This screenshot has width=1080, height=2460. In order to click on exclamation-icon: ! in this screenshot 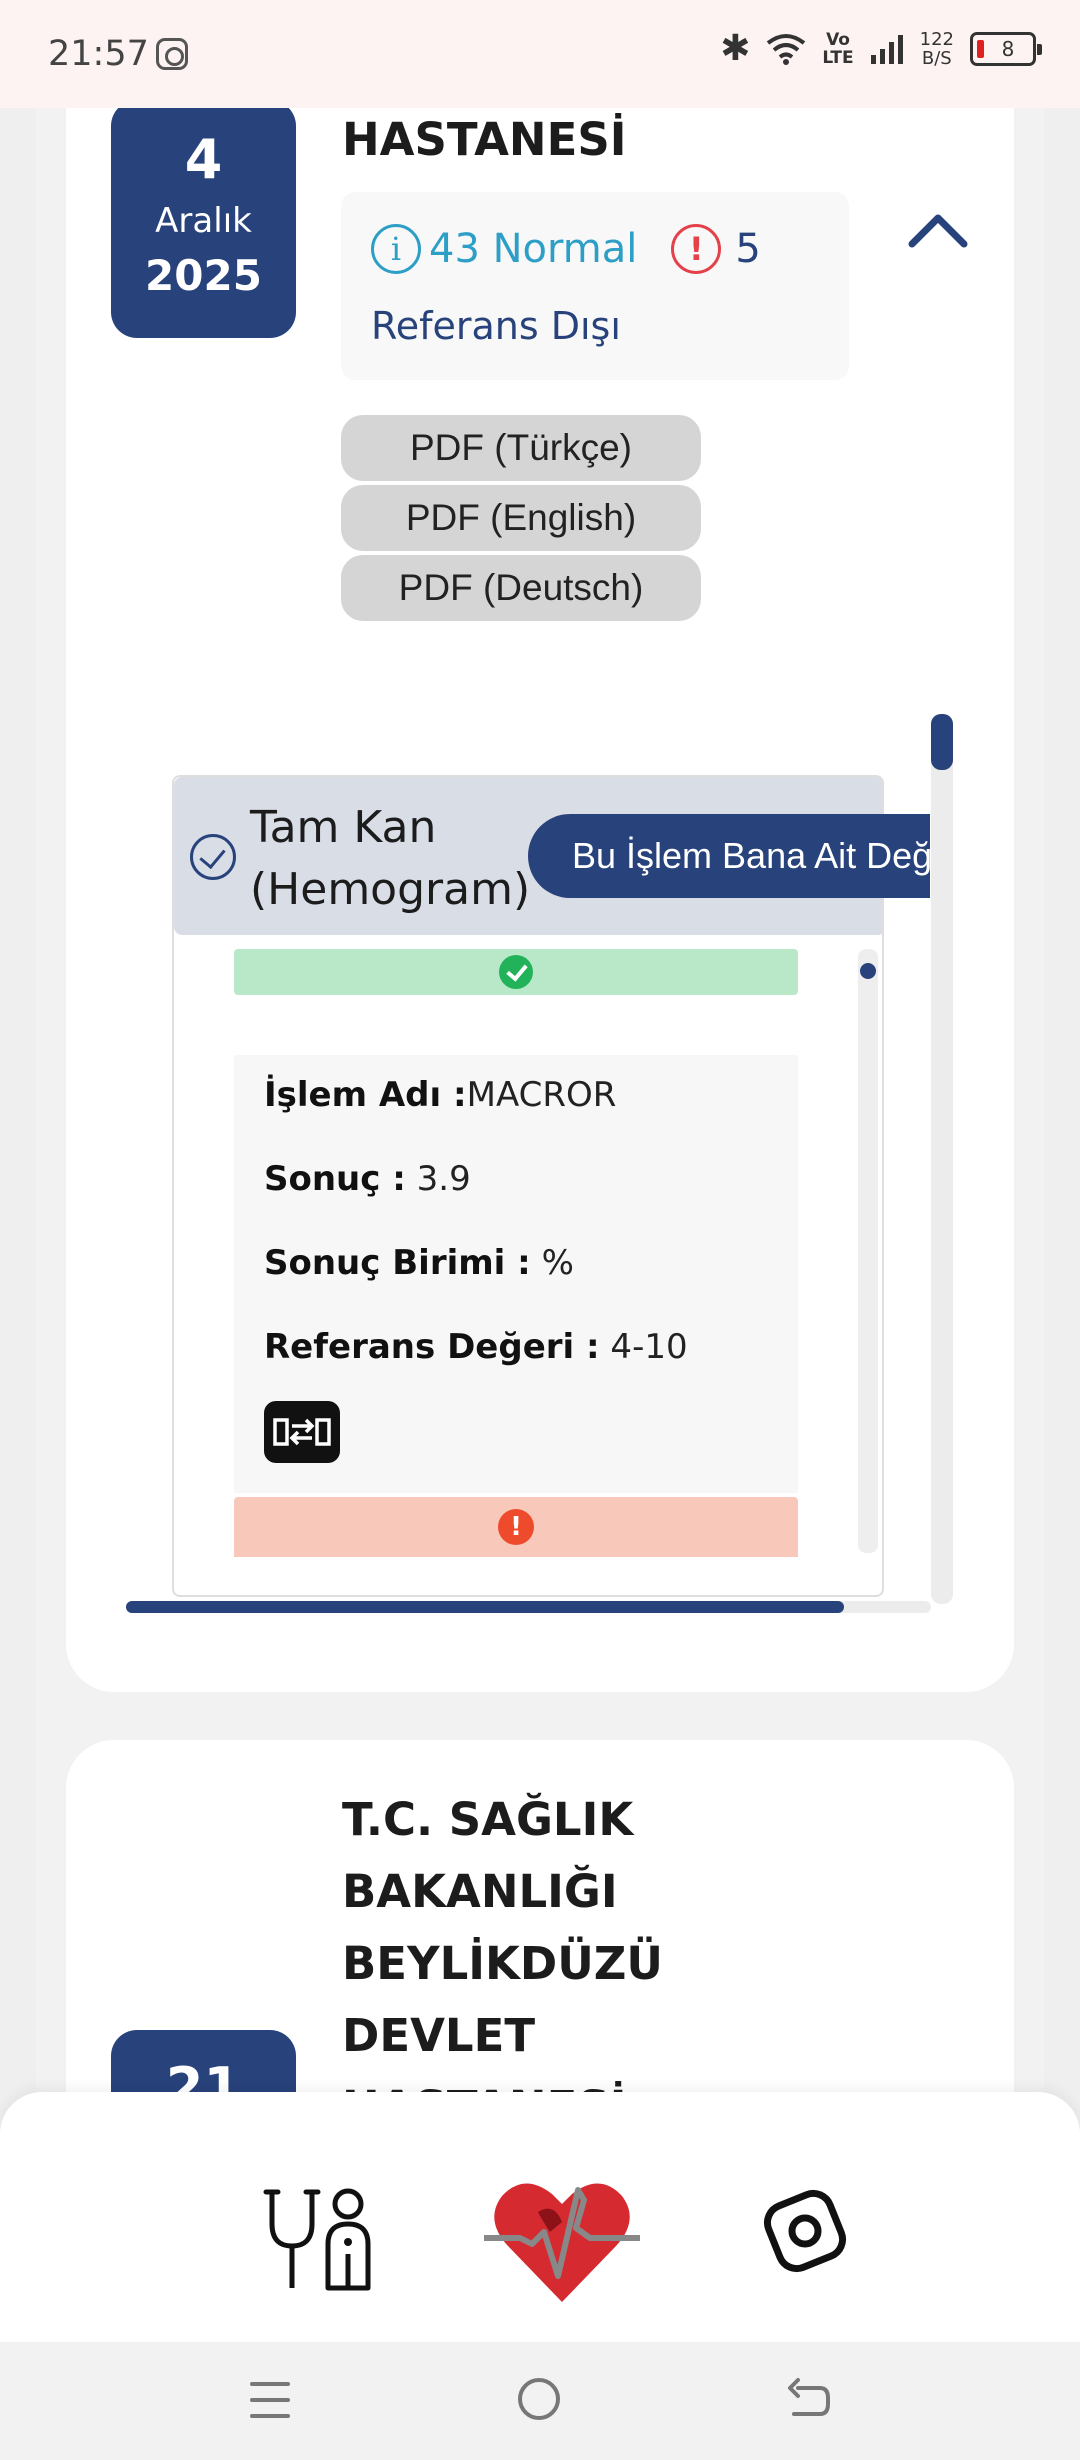, I will do `click(516, 1527)`.